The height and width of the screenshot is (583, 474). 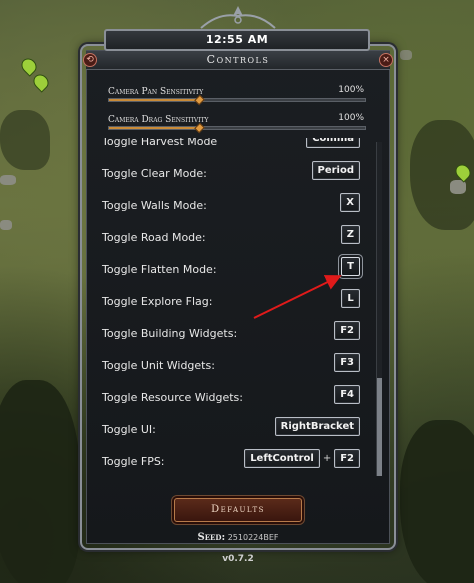 What do you see at coordinates (238, 17) in the screenshot?
I see `crown-ornament-icon` at bounding box center [238, 17].